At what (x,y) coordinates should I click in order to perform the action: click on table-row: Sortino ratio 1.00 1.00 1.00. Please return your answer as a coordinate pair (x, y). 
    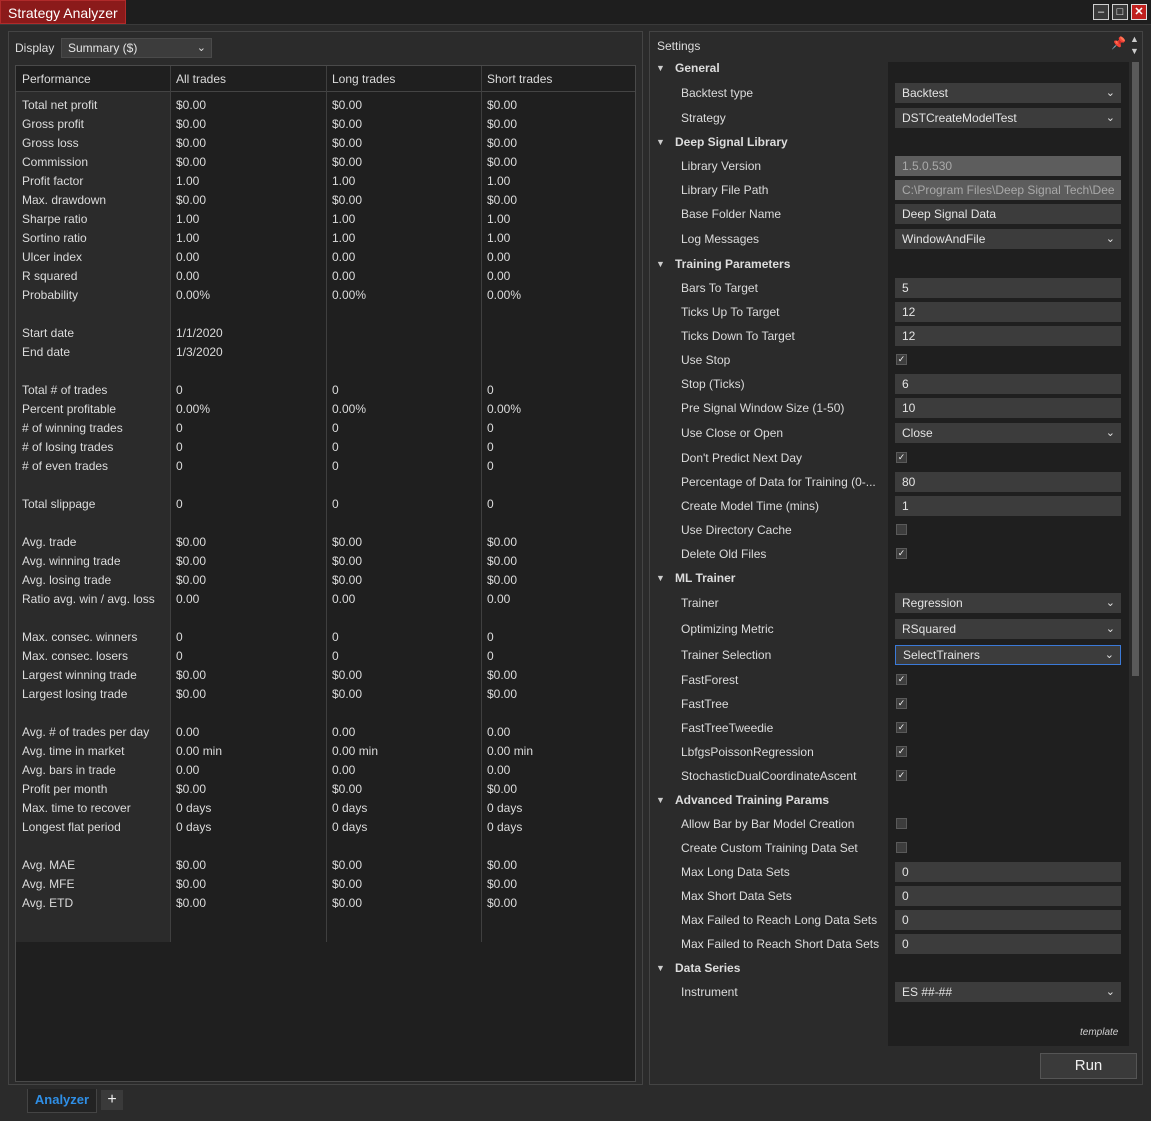
    Looking at the image, I should click on (325, 238).